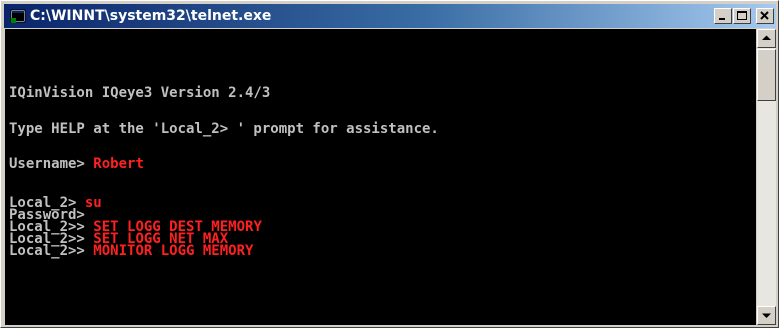 This screenshot has height=328, width=779. I want to click on maximize-button, so click(742, 16).